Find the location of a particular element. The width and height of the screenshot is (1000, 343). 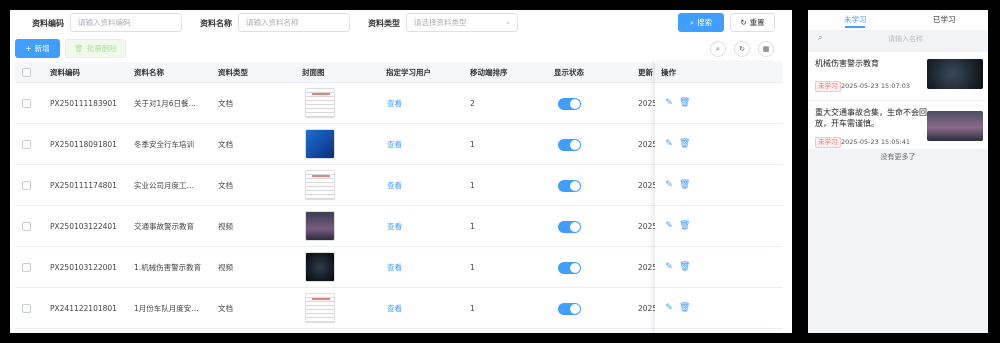

col-mobile-sort: 移动端排序 is located at coordinates (489, 72).